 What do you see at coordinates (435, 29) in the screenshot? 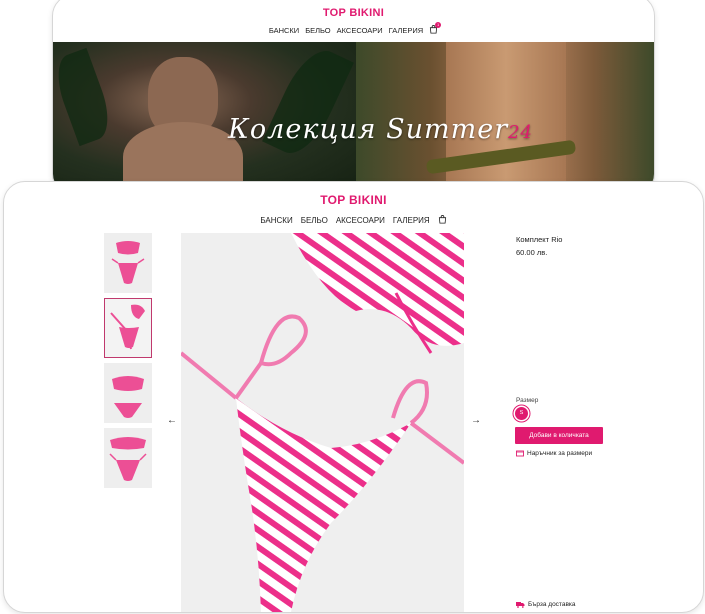
I see `cart-button: 1` at bounding box center [435, 29].